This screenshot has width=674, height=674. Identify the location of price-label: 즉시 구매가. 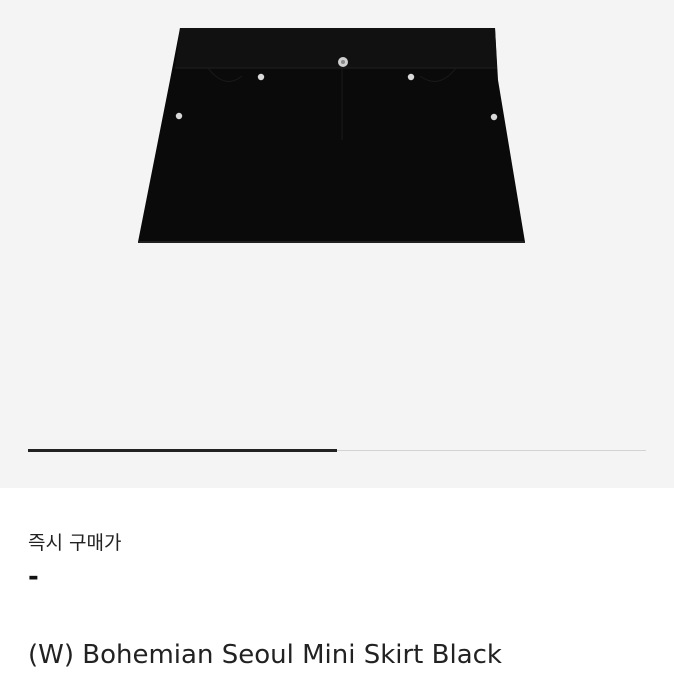
(75, 543).